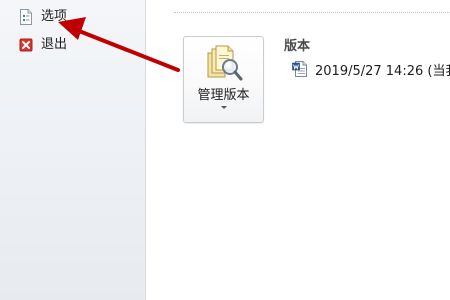  I want to click on sidebar-item-options: 选项, so click(72, 17).